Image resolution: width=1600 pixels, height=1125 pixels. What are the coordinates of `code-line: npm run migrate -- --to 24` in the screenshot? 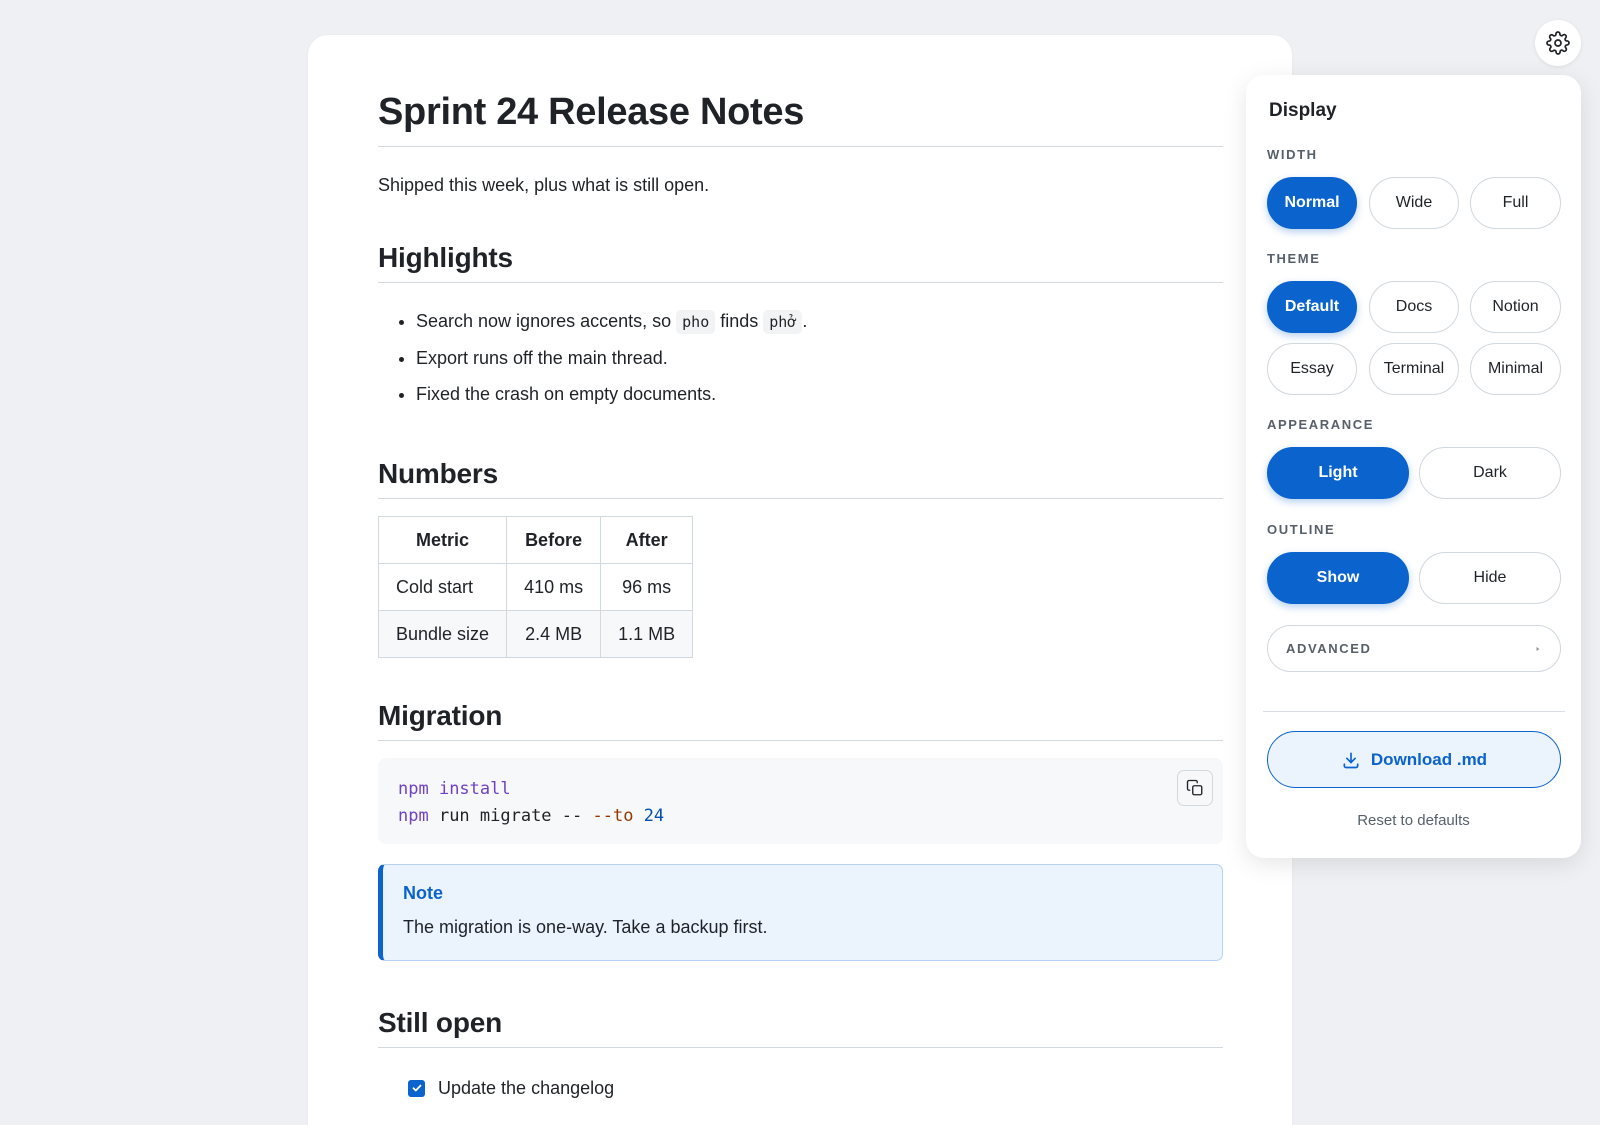 It's located at (531, 816).